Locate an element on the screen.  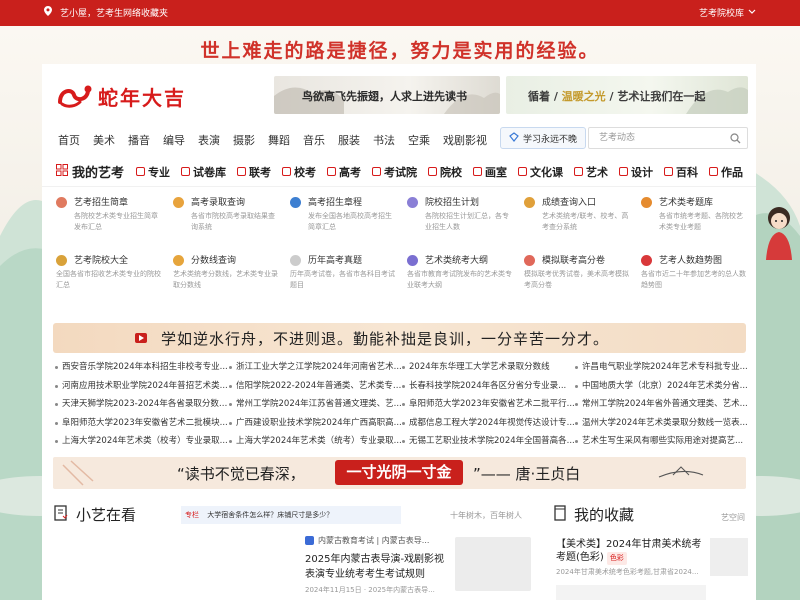
favorite-thumbnail is located at coordinates (729, 557).